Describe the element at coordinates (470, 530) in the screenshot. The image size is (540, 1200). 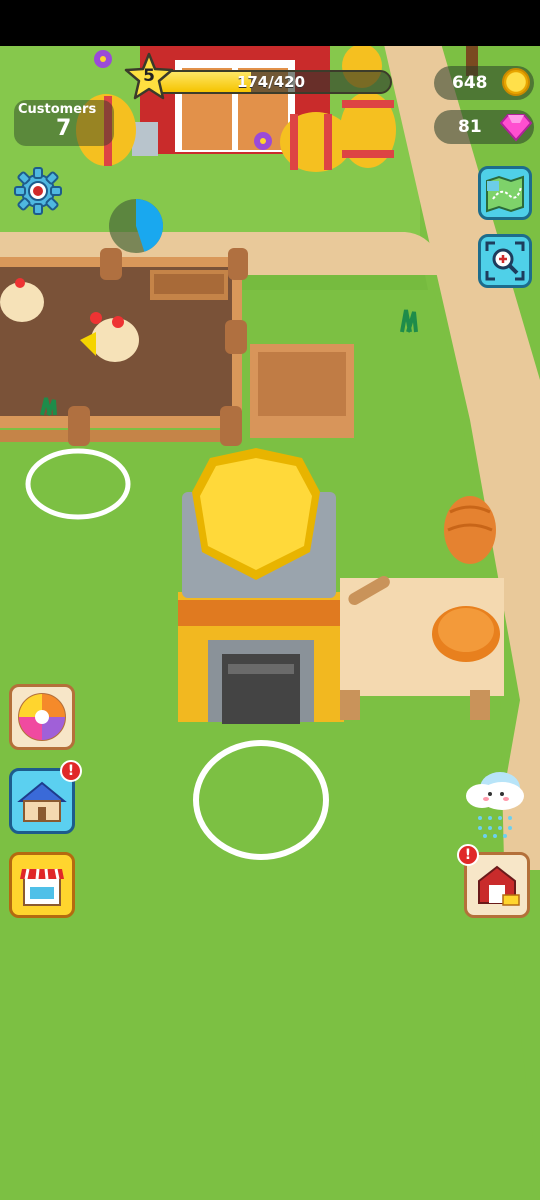
I see `bread-loaf` at that location.